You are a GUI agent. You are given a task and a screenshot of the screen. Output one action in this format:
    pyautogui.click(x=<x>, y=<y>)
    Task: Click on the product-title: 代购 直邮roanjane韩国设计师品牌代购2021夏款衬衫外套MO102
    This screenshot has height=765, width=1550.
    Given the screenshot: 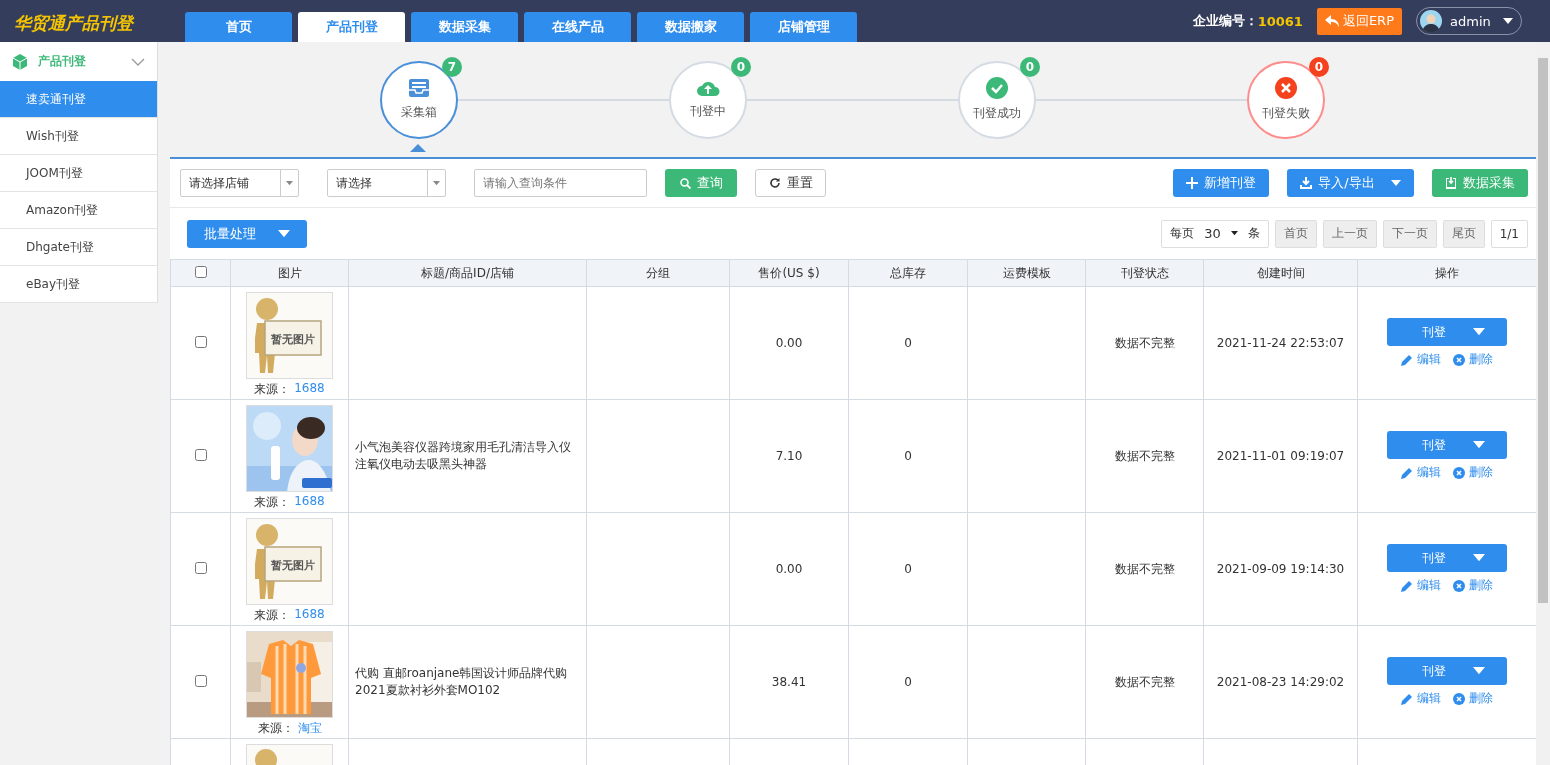 What is the action you would take?
    pyautogui.click(x=462, y=682)
    